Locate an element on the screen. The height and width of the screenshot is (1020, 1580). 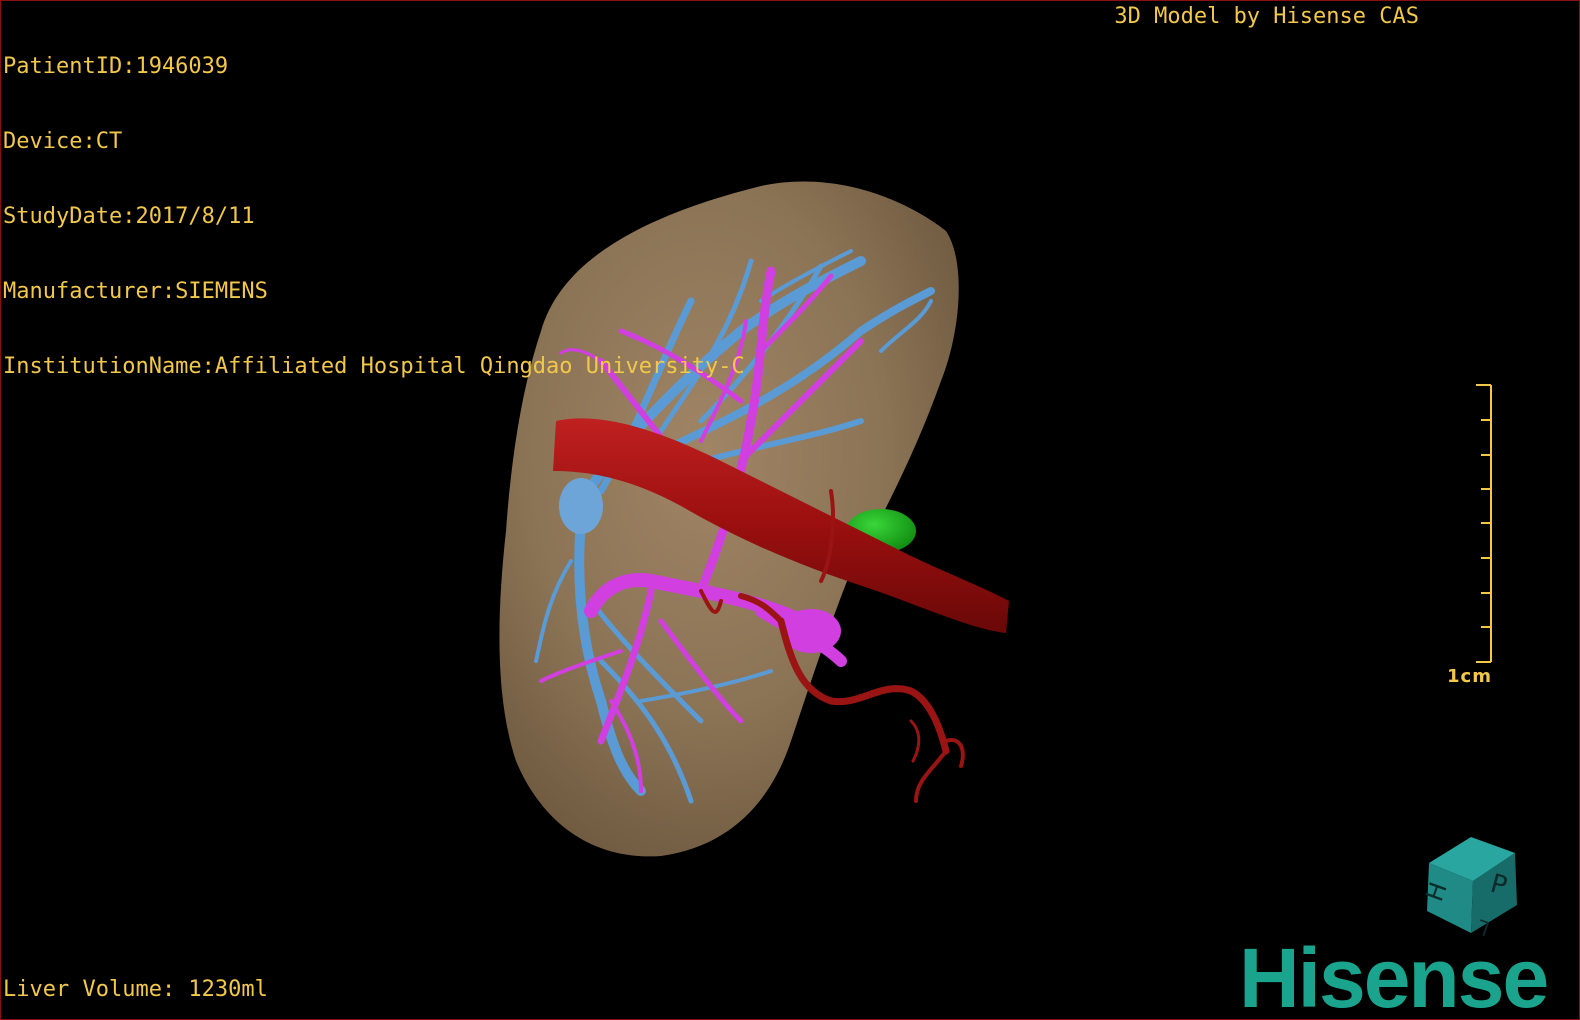
patient-id: PatientID:1946039 is located at coordinates (116, 66).